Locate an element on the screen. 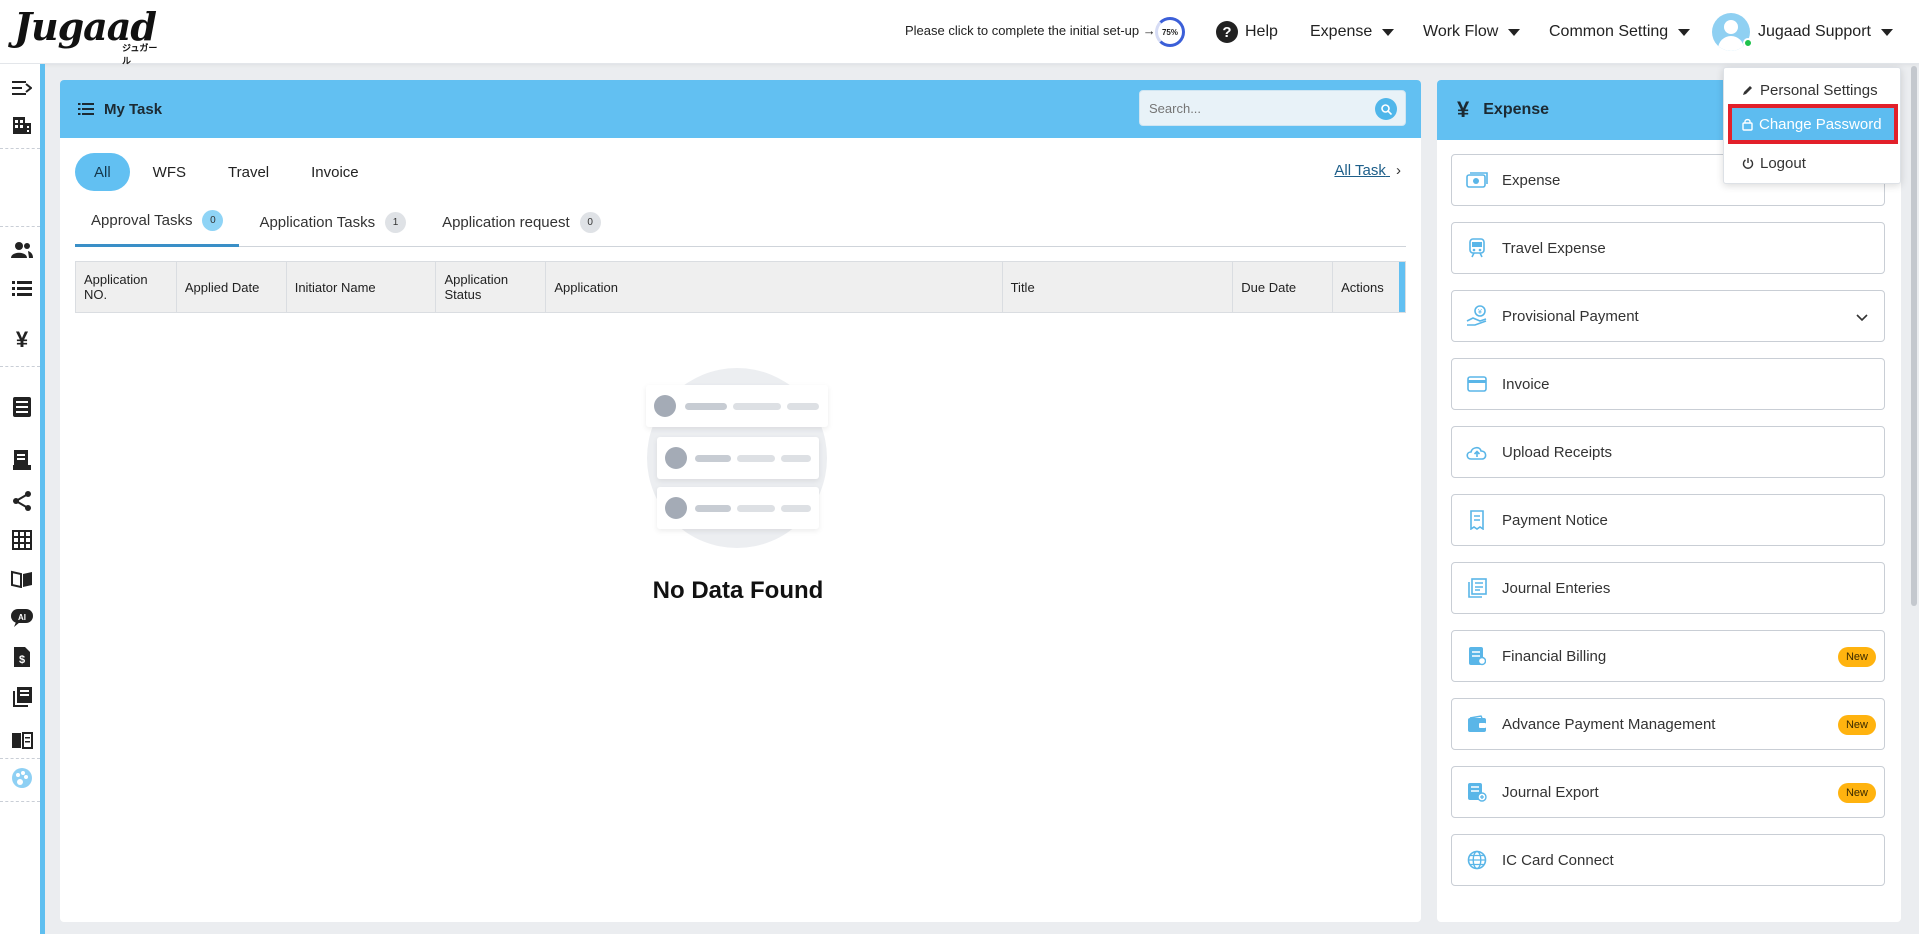 The height and width of the screenshot is (934, 1919). chevron-right-icon: › is located at coordinates (1398, 170).